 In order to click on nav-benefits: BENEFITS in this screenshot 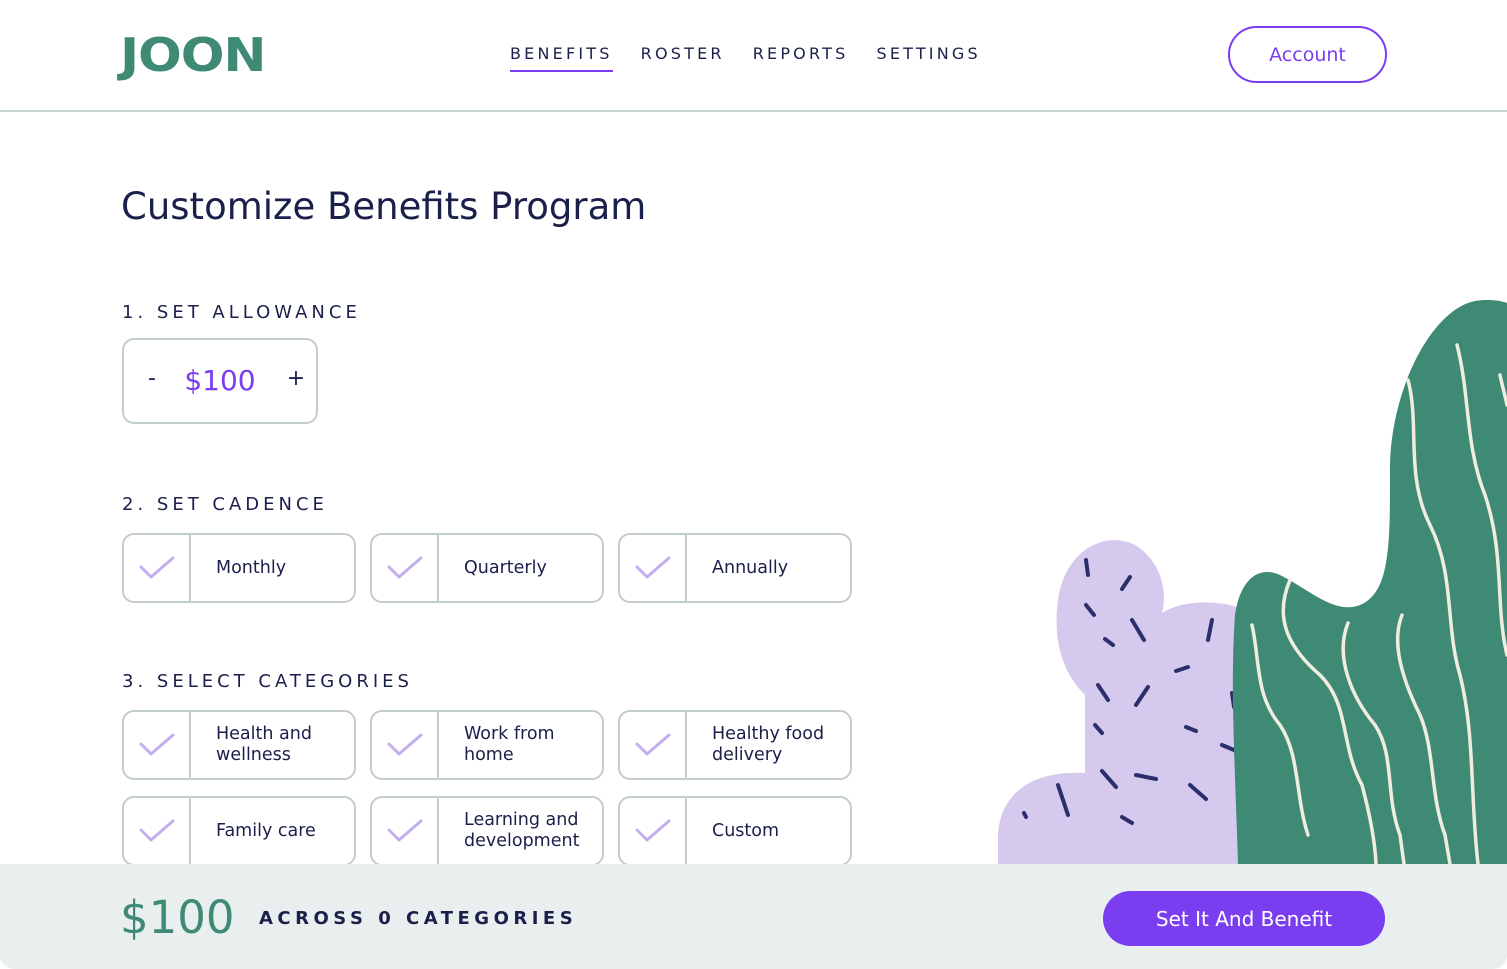, I will do `click(561, 58)`.